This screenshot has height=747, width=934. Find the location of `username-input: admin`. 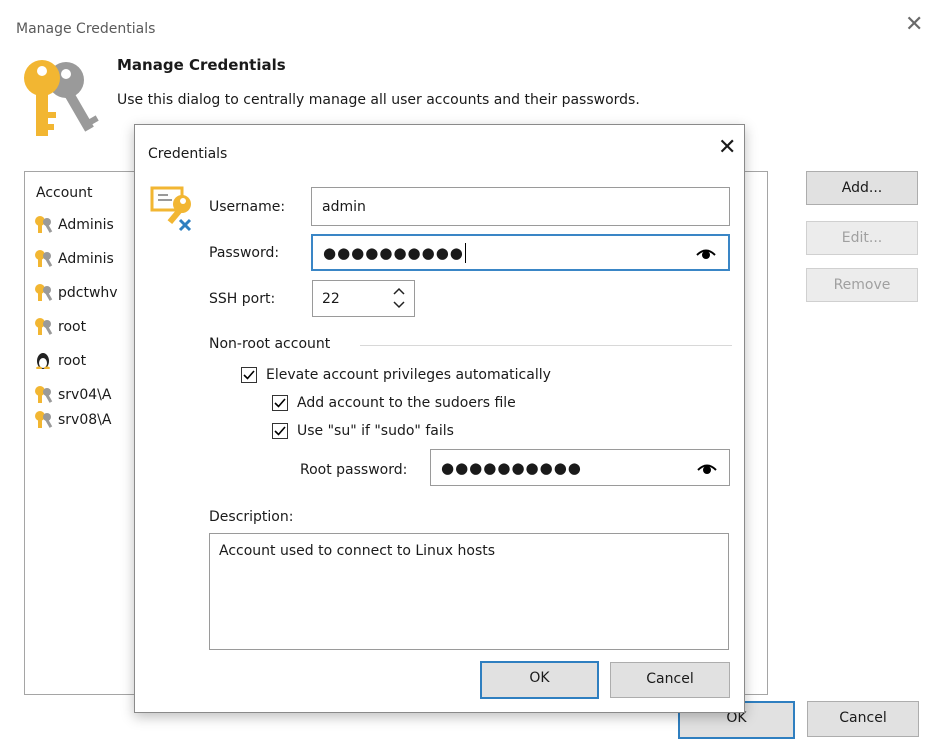

username-input: admin is located at coordinates (520, 206).